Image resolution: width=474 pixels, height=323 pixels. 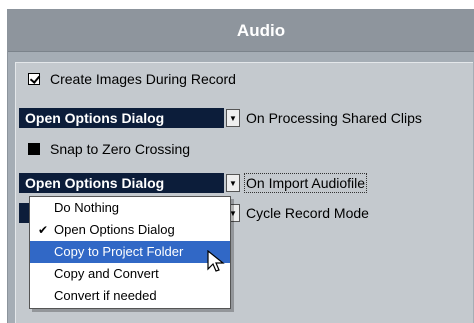 I want to click on menu-item-label: Copy to Project Folder, so click(x=119, y=251).